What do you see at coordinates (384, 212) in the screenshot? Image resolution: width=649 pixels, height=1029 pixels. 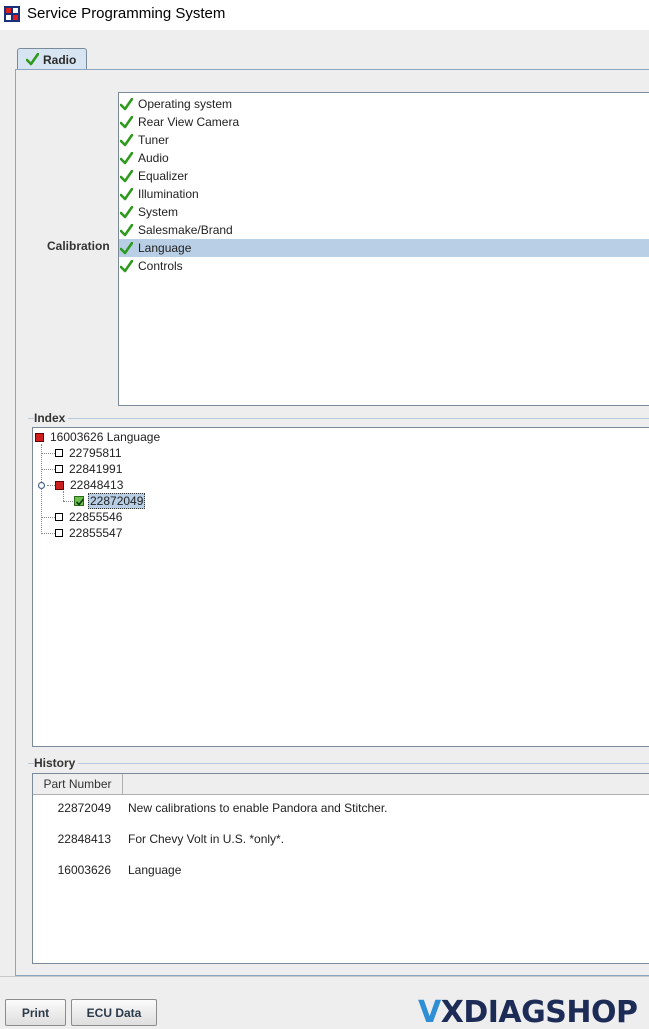 I see `calibration-item-system: System` at bounding box center [384, 212].